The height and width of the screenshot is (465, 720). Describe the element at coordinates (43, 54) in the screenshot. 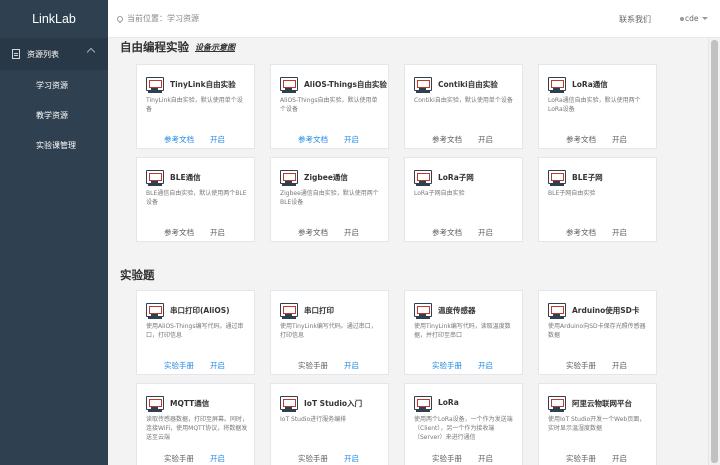

I see `sidebar-section-label: 资源列表` at that location.